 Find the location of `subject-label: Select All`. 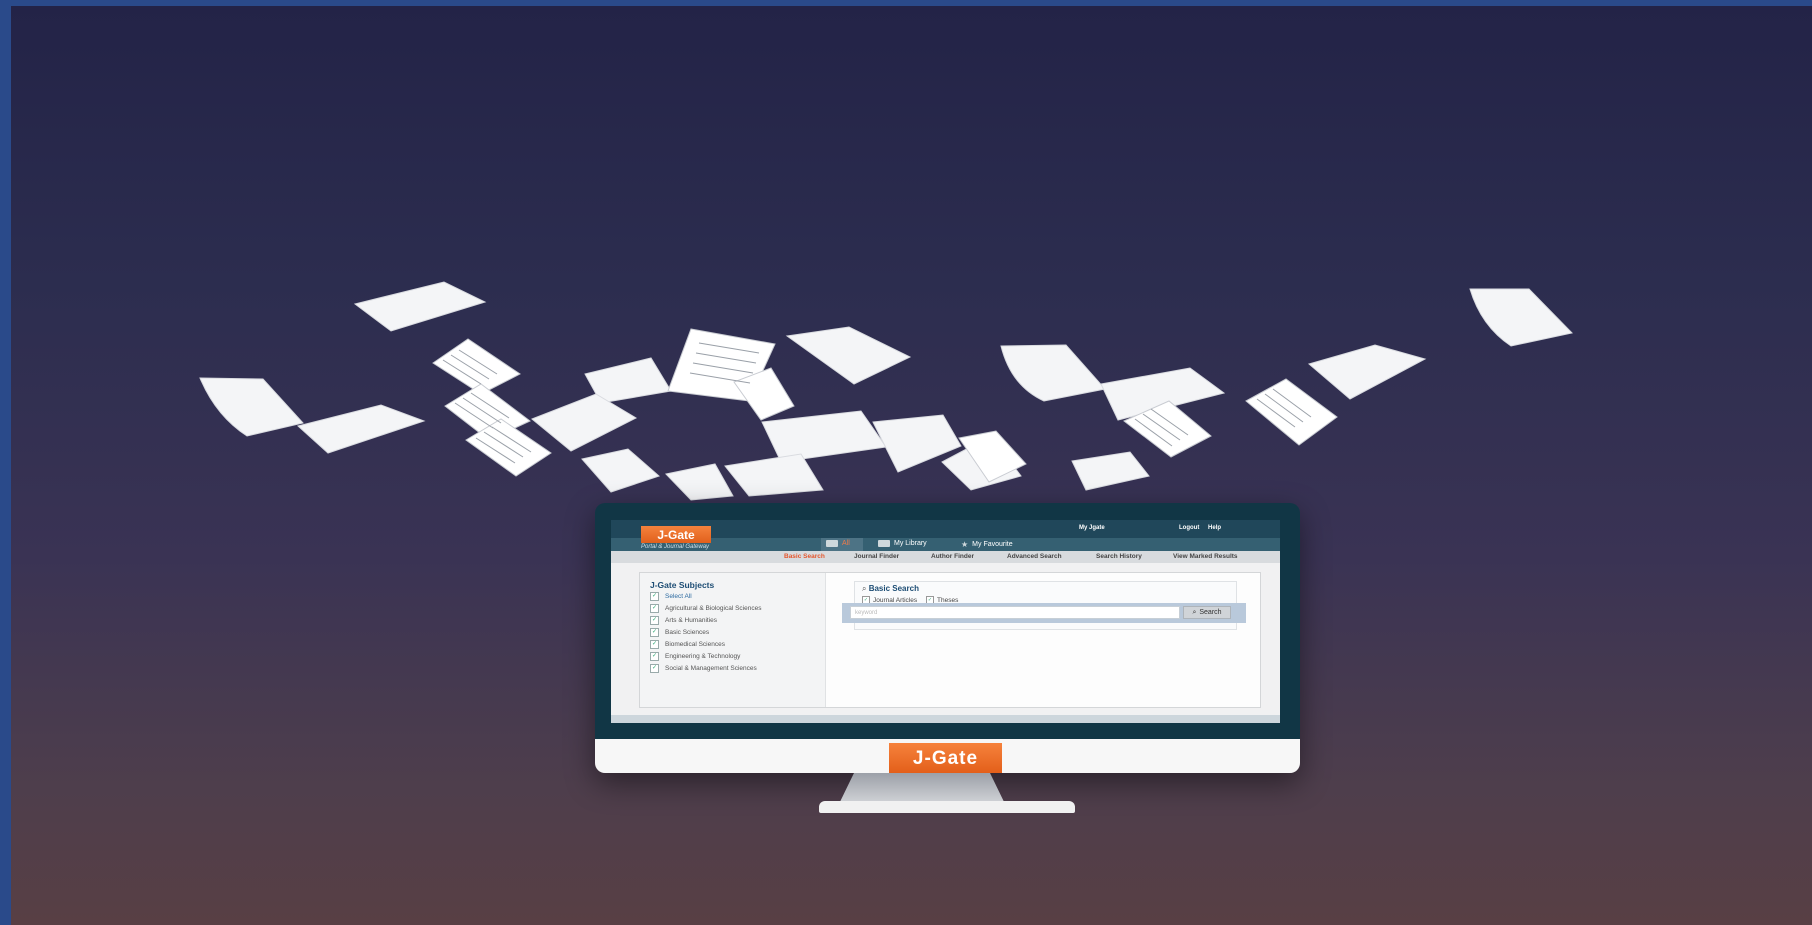

subject-label: Select All is located at coordinates (678, 596).